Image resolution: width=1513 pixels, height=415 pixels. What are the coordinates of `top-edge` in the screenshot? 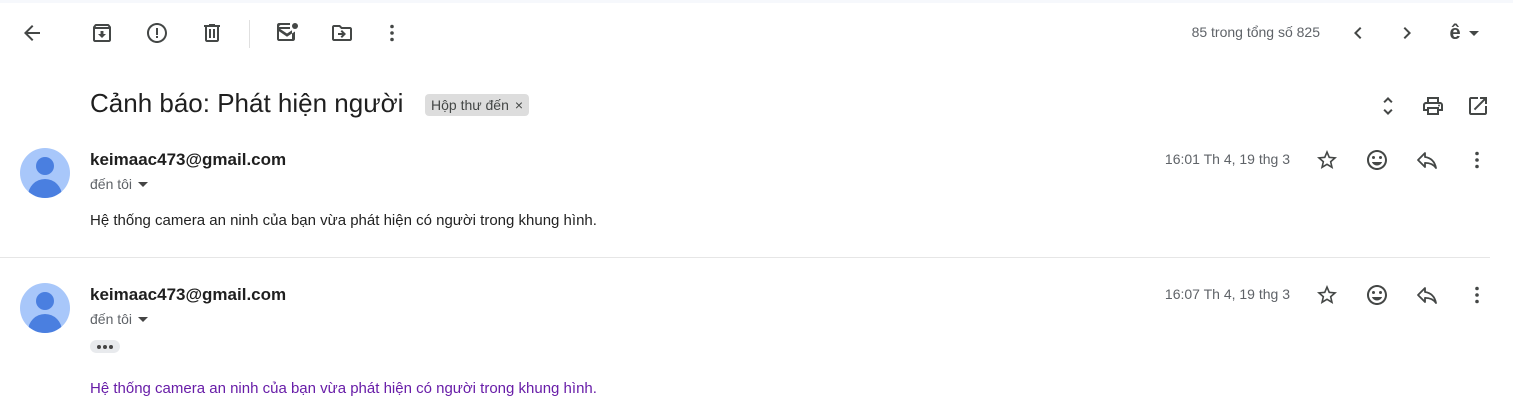 It's located at (756, 1).